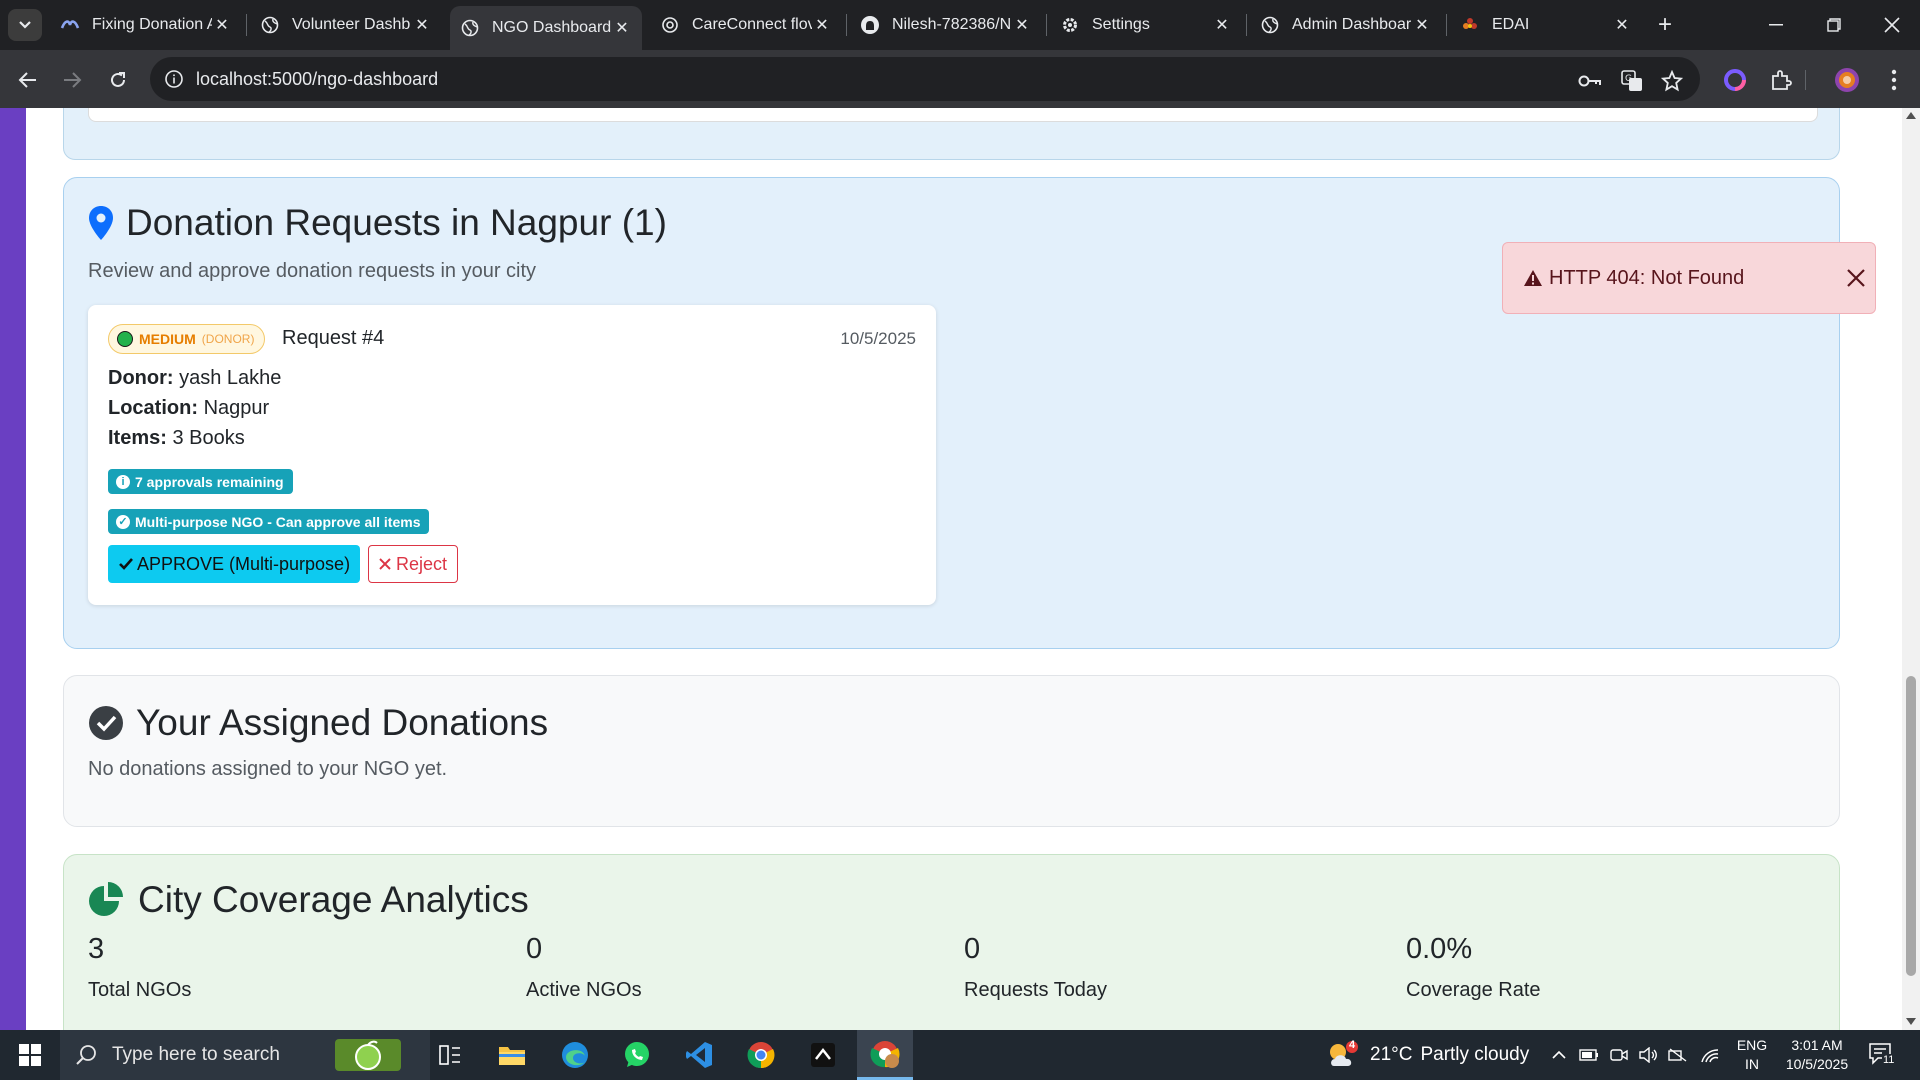  What do you see at coordinates (1911, 115) in the screenshot?
I see `scroll-up-arrow-icon` at bounding box center [1911, 115].